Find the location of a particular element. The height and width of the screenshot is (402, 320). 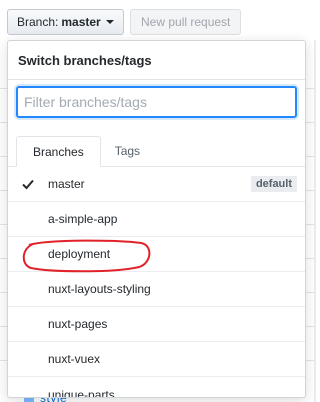

branch-name: nuxt-vuex is located at coordinates (74, 359).